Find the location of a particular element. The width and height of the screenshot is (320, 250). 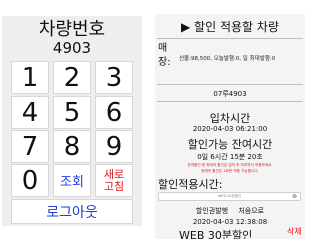

warning-note: 현재의 할인은 1회만 적용 가능합니다. is located at coordinates (230, 171).